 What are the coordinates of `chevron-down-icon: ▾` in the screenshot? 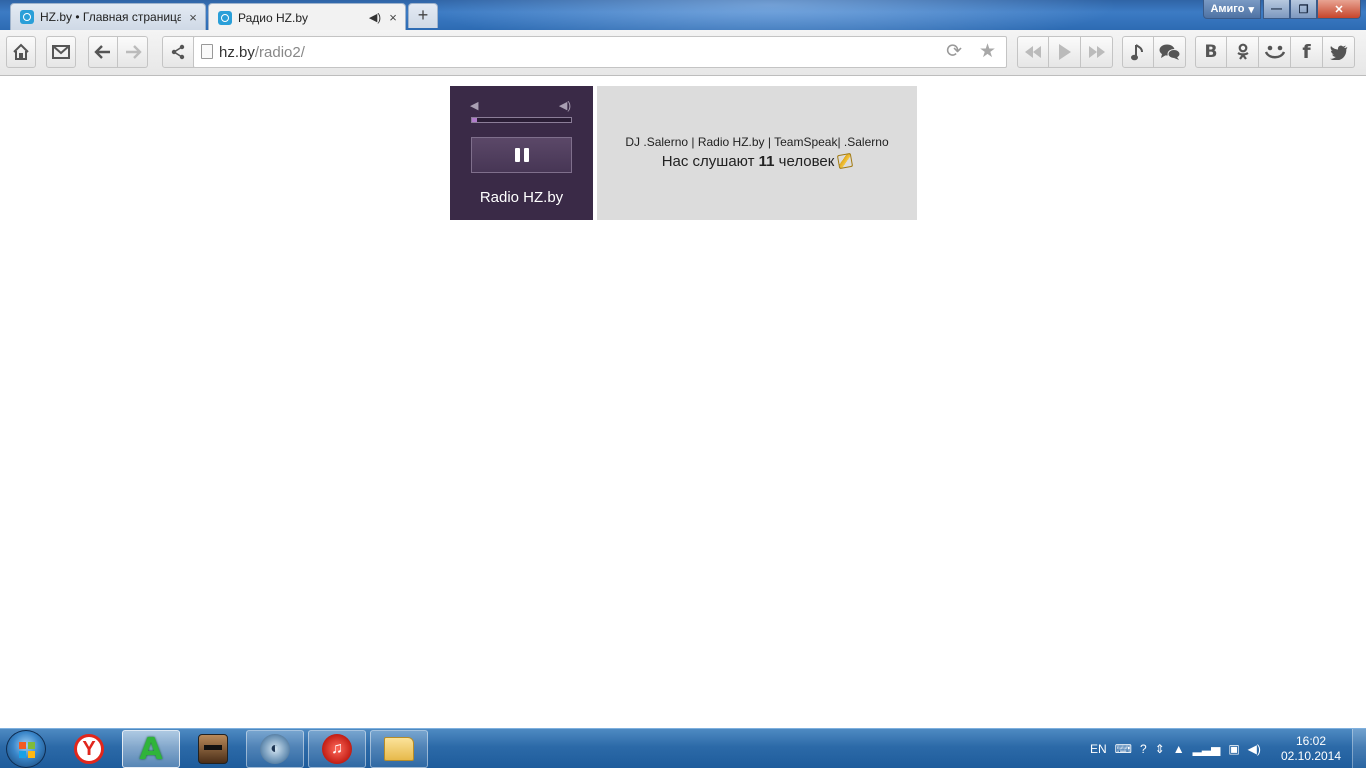 It's located at (1251, 9).